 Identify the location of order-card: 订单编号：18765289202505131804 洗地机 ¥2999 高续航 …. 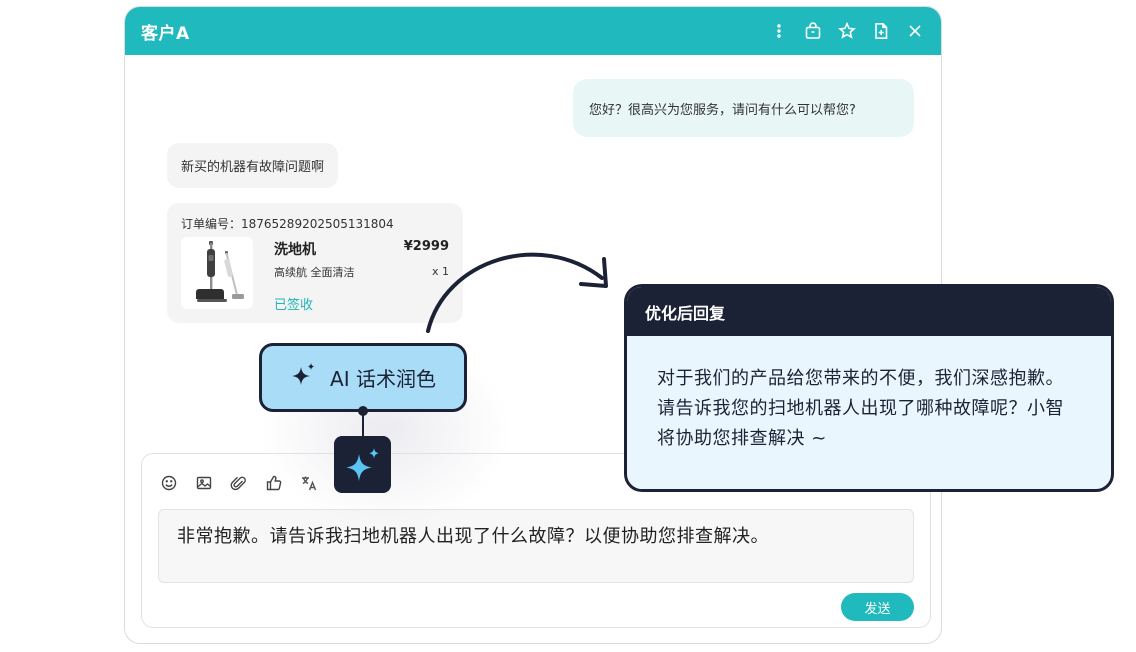
(315, 263).